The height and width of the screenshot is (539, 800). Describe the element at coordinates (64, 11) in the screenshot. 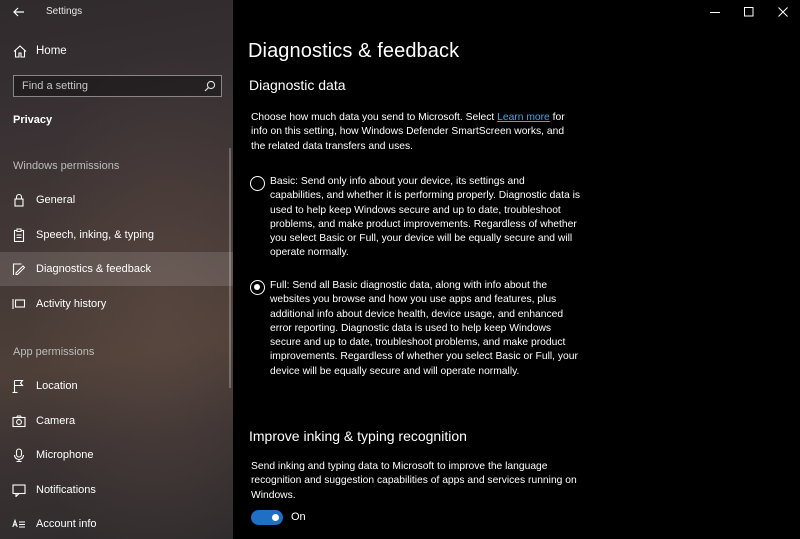

I see `app-title: Settings` at that location.